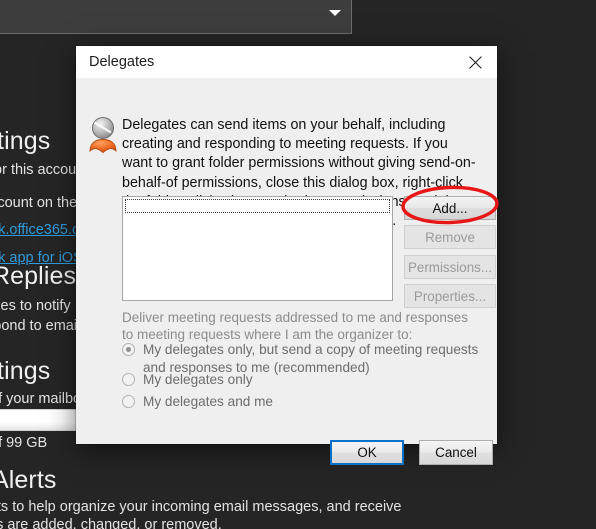 This screenshot has height=529, width=596. I want to click on bg-storage-subtext: of your mailbo, so click(41, 399).